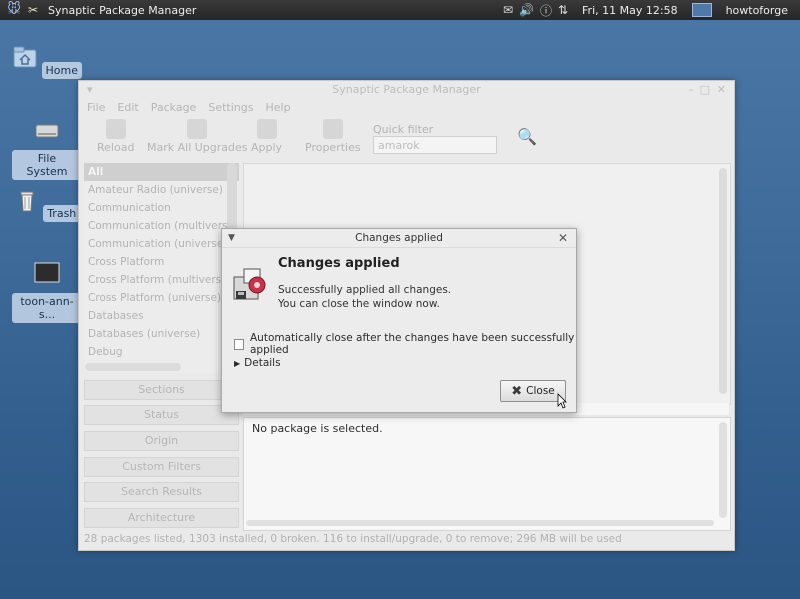 This screenshot has height=599, width=800. What do you see at coordinates (161, 280) in the screenshot?
I see `category-item: Cross Platform (multiverse)` at bounding box center [161, 280].